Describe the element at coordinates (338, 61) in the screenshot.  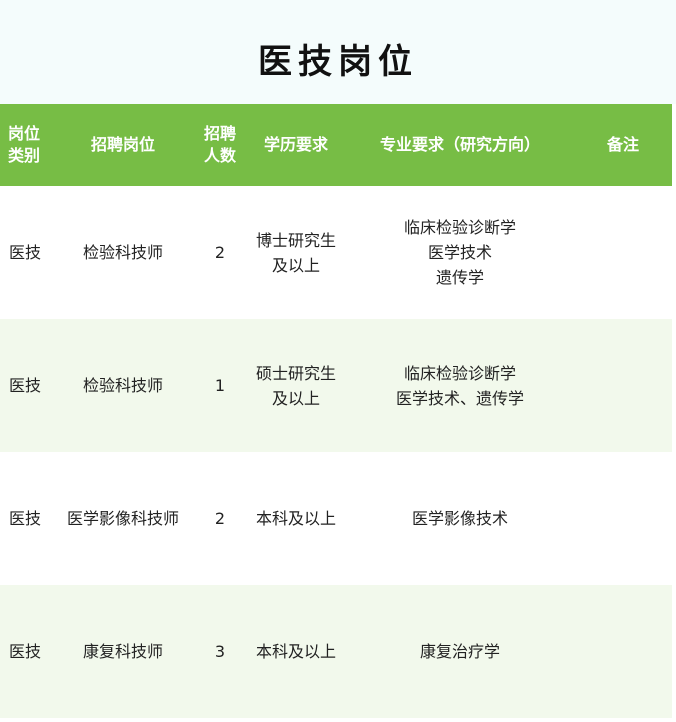
I see `page-title: 医技岗位` at that location.